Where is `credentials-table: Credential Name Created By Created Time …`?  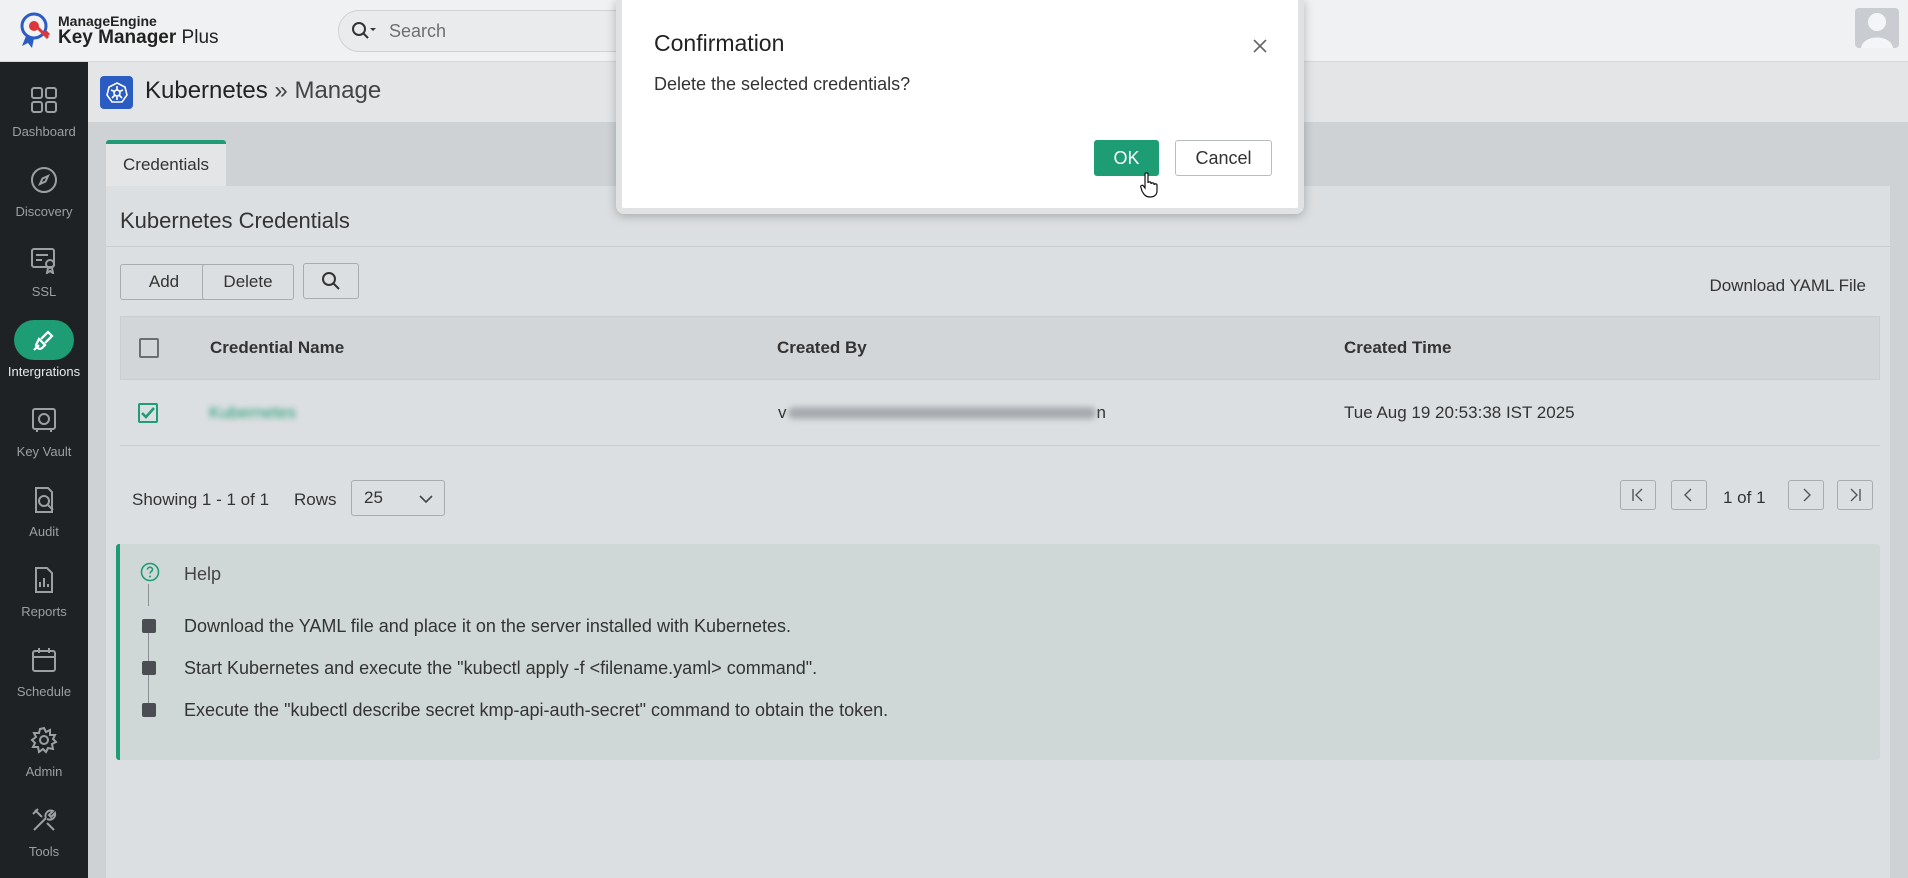
credentials-table: Credential Name Created By Created Time … is located at coordinates (1000, 381).